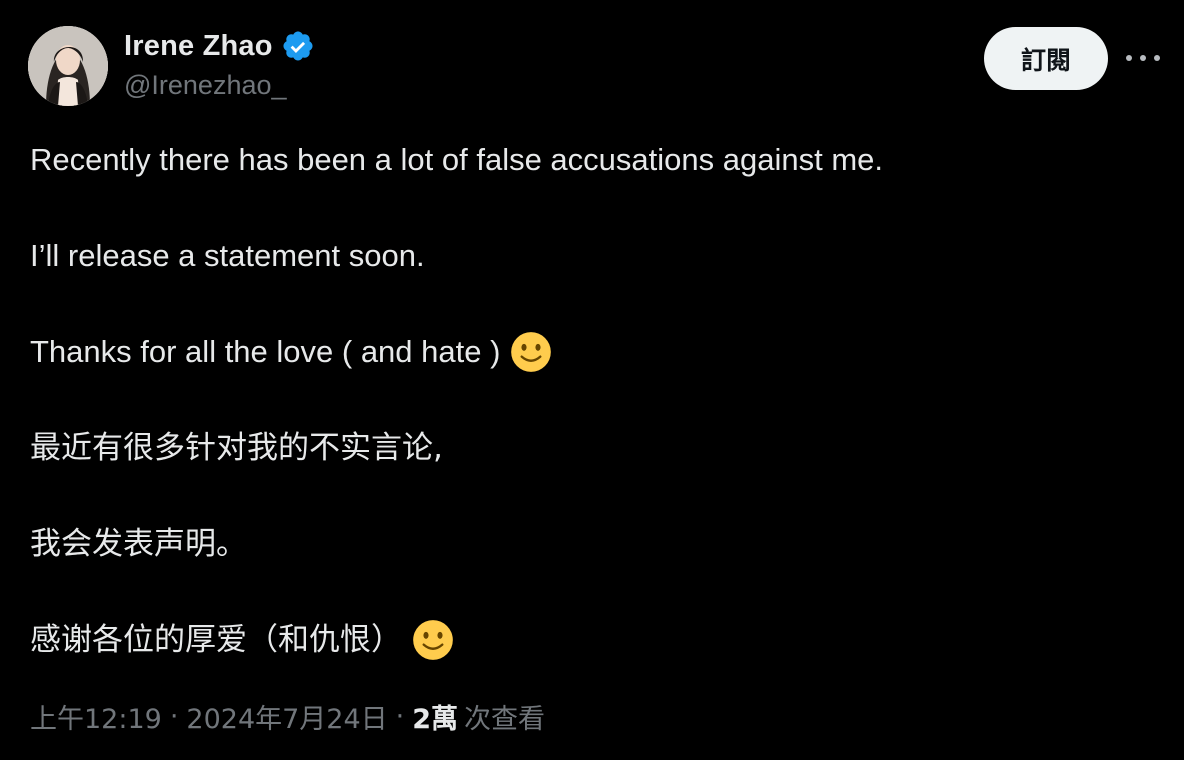  What do you see at coordinates (595, 352) in the screenshot?
I see `tweet-line: Thanks for all the love ( and hate )` at bounding box center [595, 352].